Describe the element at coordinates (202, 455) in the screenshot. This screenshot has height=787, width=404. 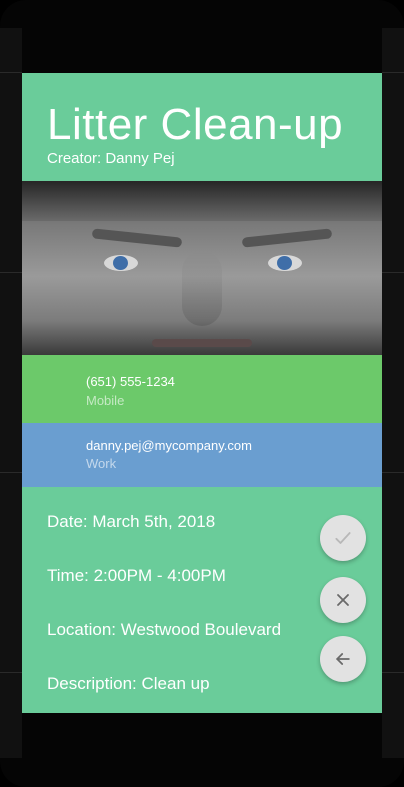
I see `email-contact-row: danny.pej@mycompany.com Work` at that location.